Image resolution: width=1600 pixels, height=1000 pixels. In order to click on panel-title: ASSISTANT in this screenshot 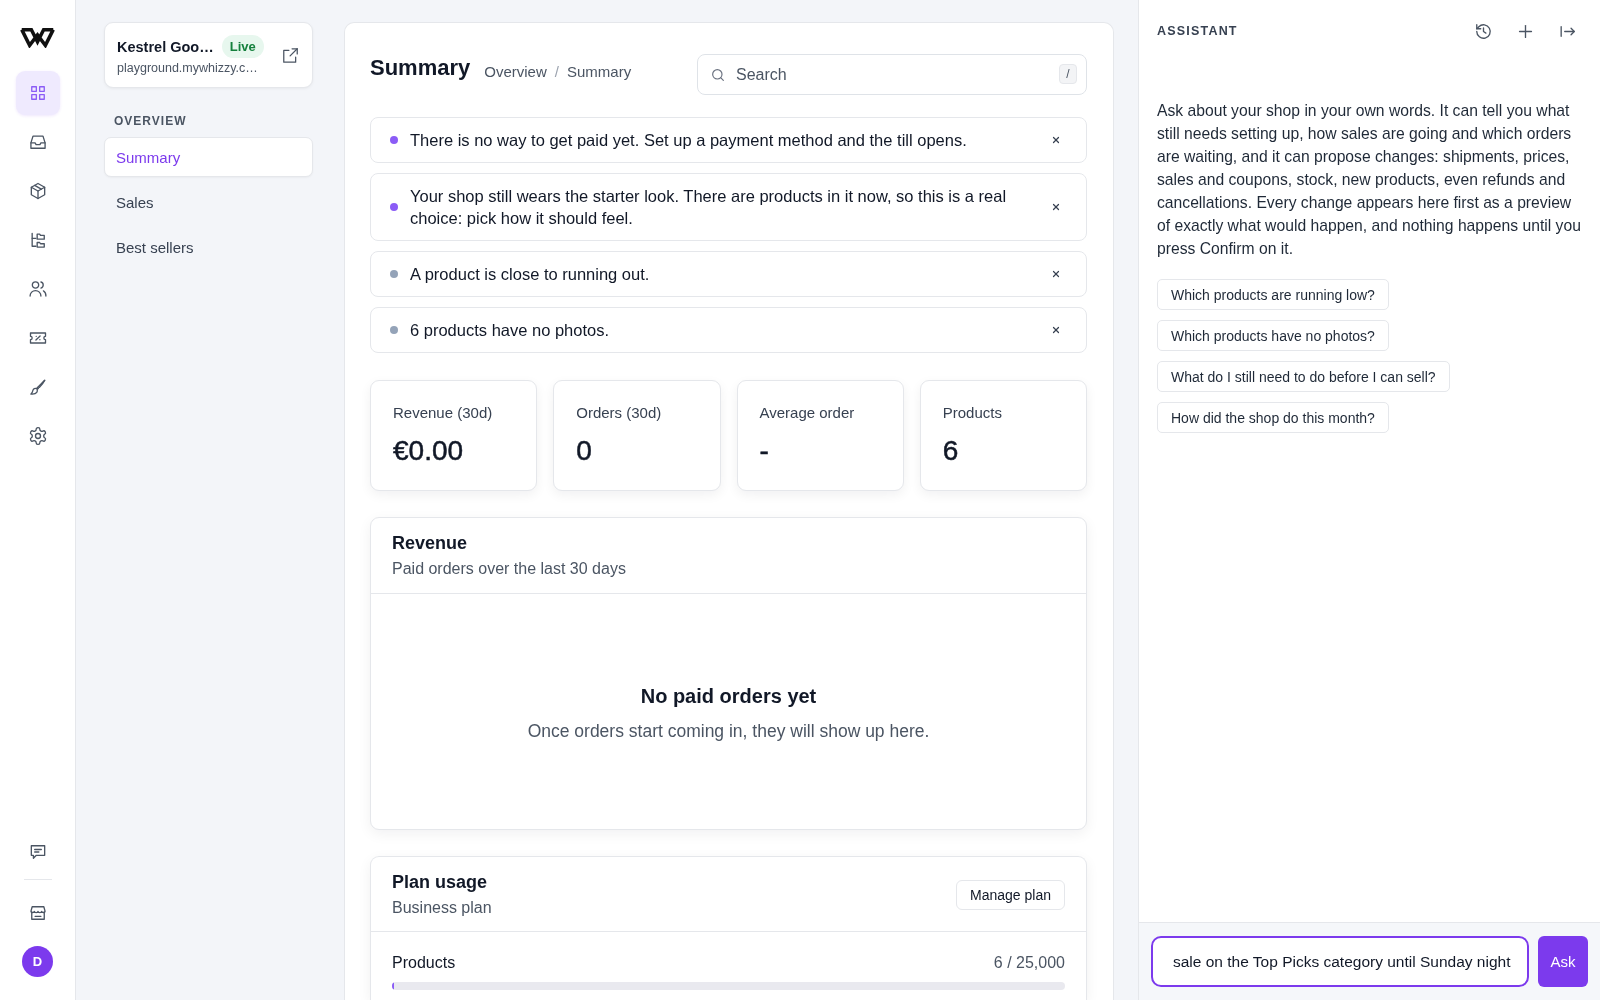, I will do `click(1197, 31)`.